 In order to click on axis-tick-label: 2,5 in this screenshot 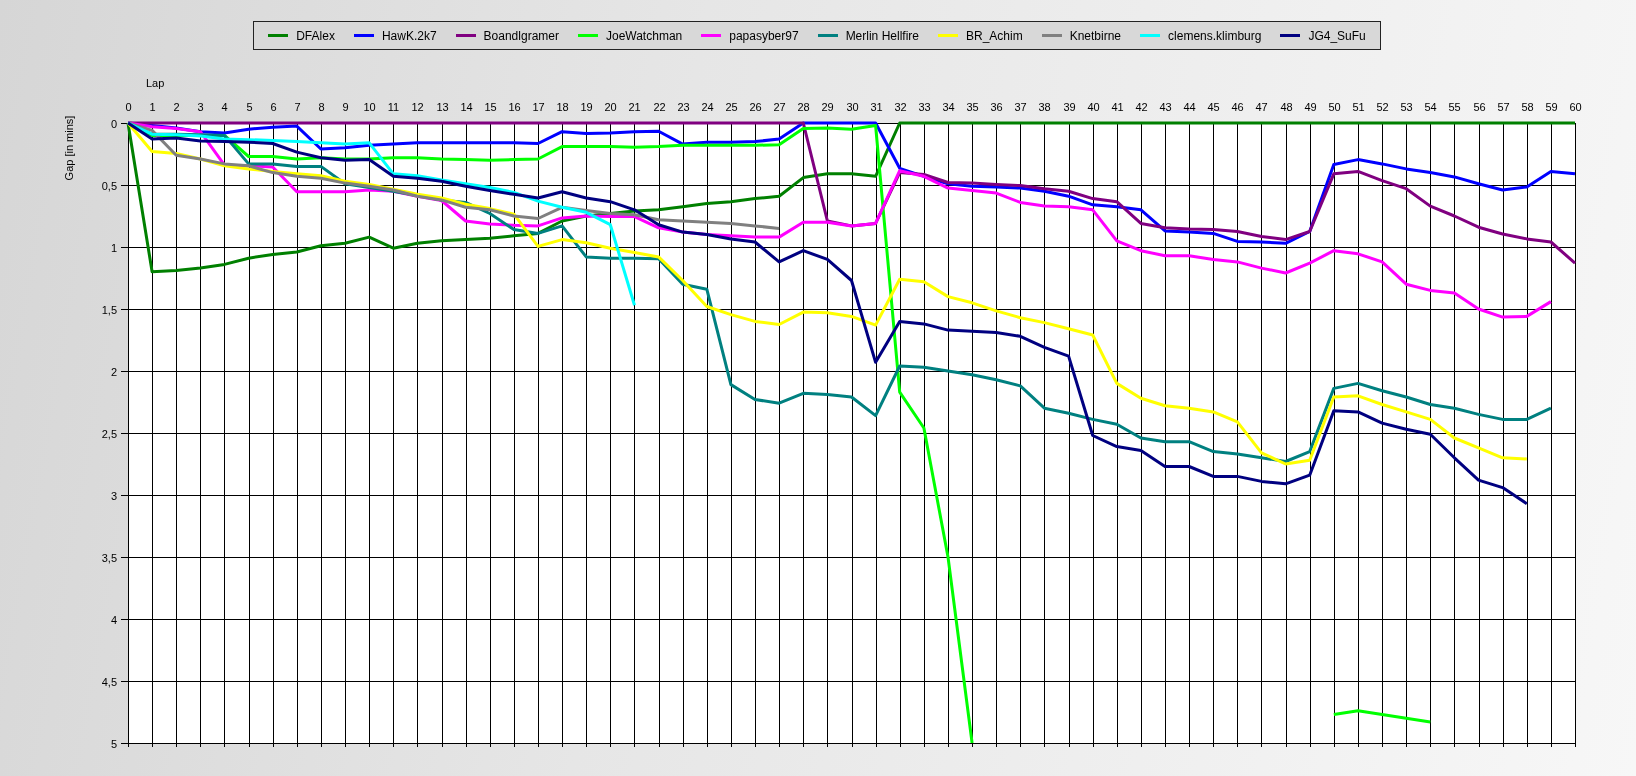, I will do `click(109, 433)`.